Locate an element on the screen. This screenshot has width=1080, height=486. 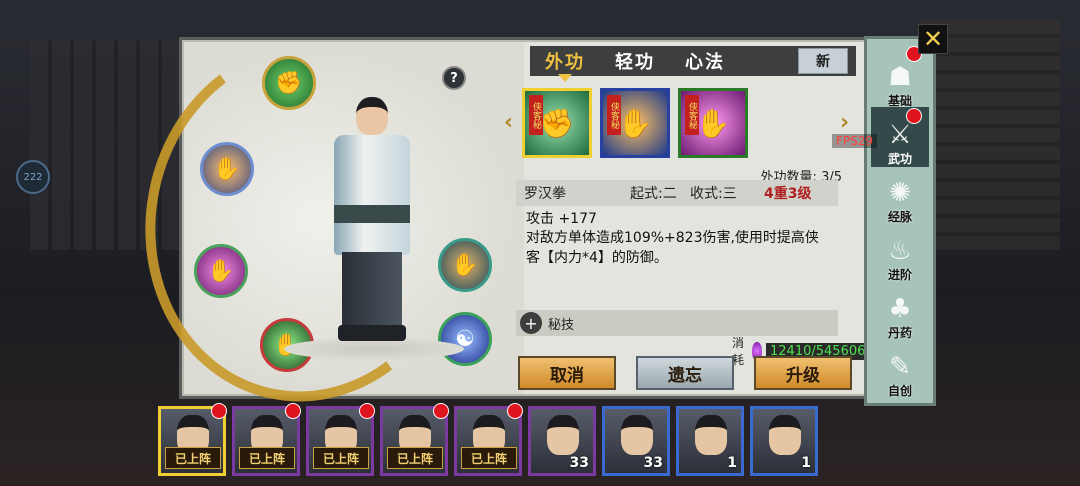
meridian-icon: ✺ is located at coordinates (900, 193).